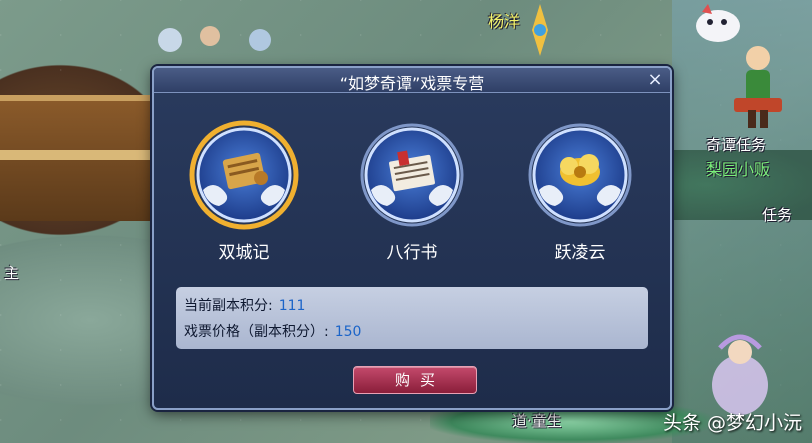 The height and width of the screenshot is (443, 812). Describe the element at coordinates (412, 318) in the screenshot. I see `points-info-panel: 当前副本积分: 111 戏票价格（副本积分）: 150` at that location.